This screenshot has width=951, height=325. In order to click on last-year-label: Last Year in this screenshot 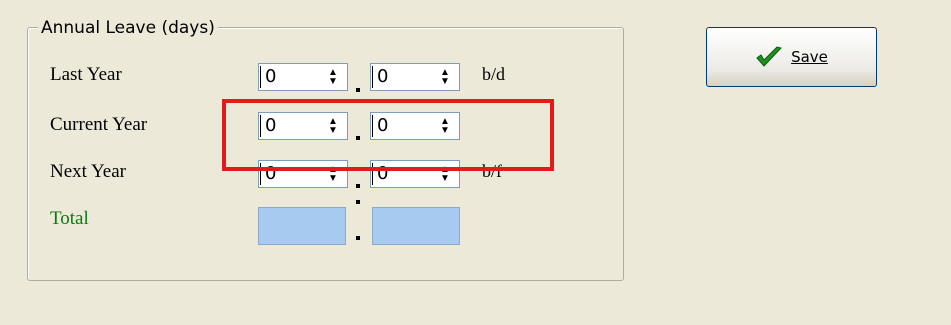, I will do `click(86, 74)`.